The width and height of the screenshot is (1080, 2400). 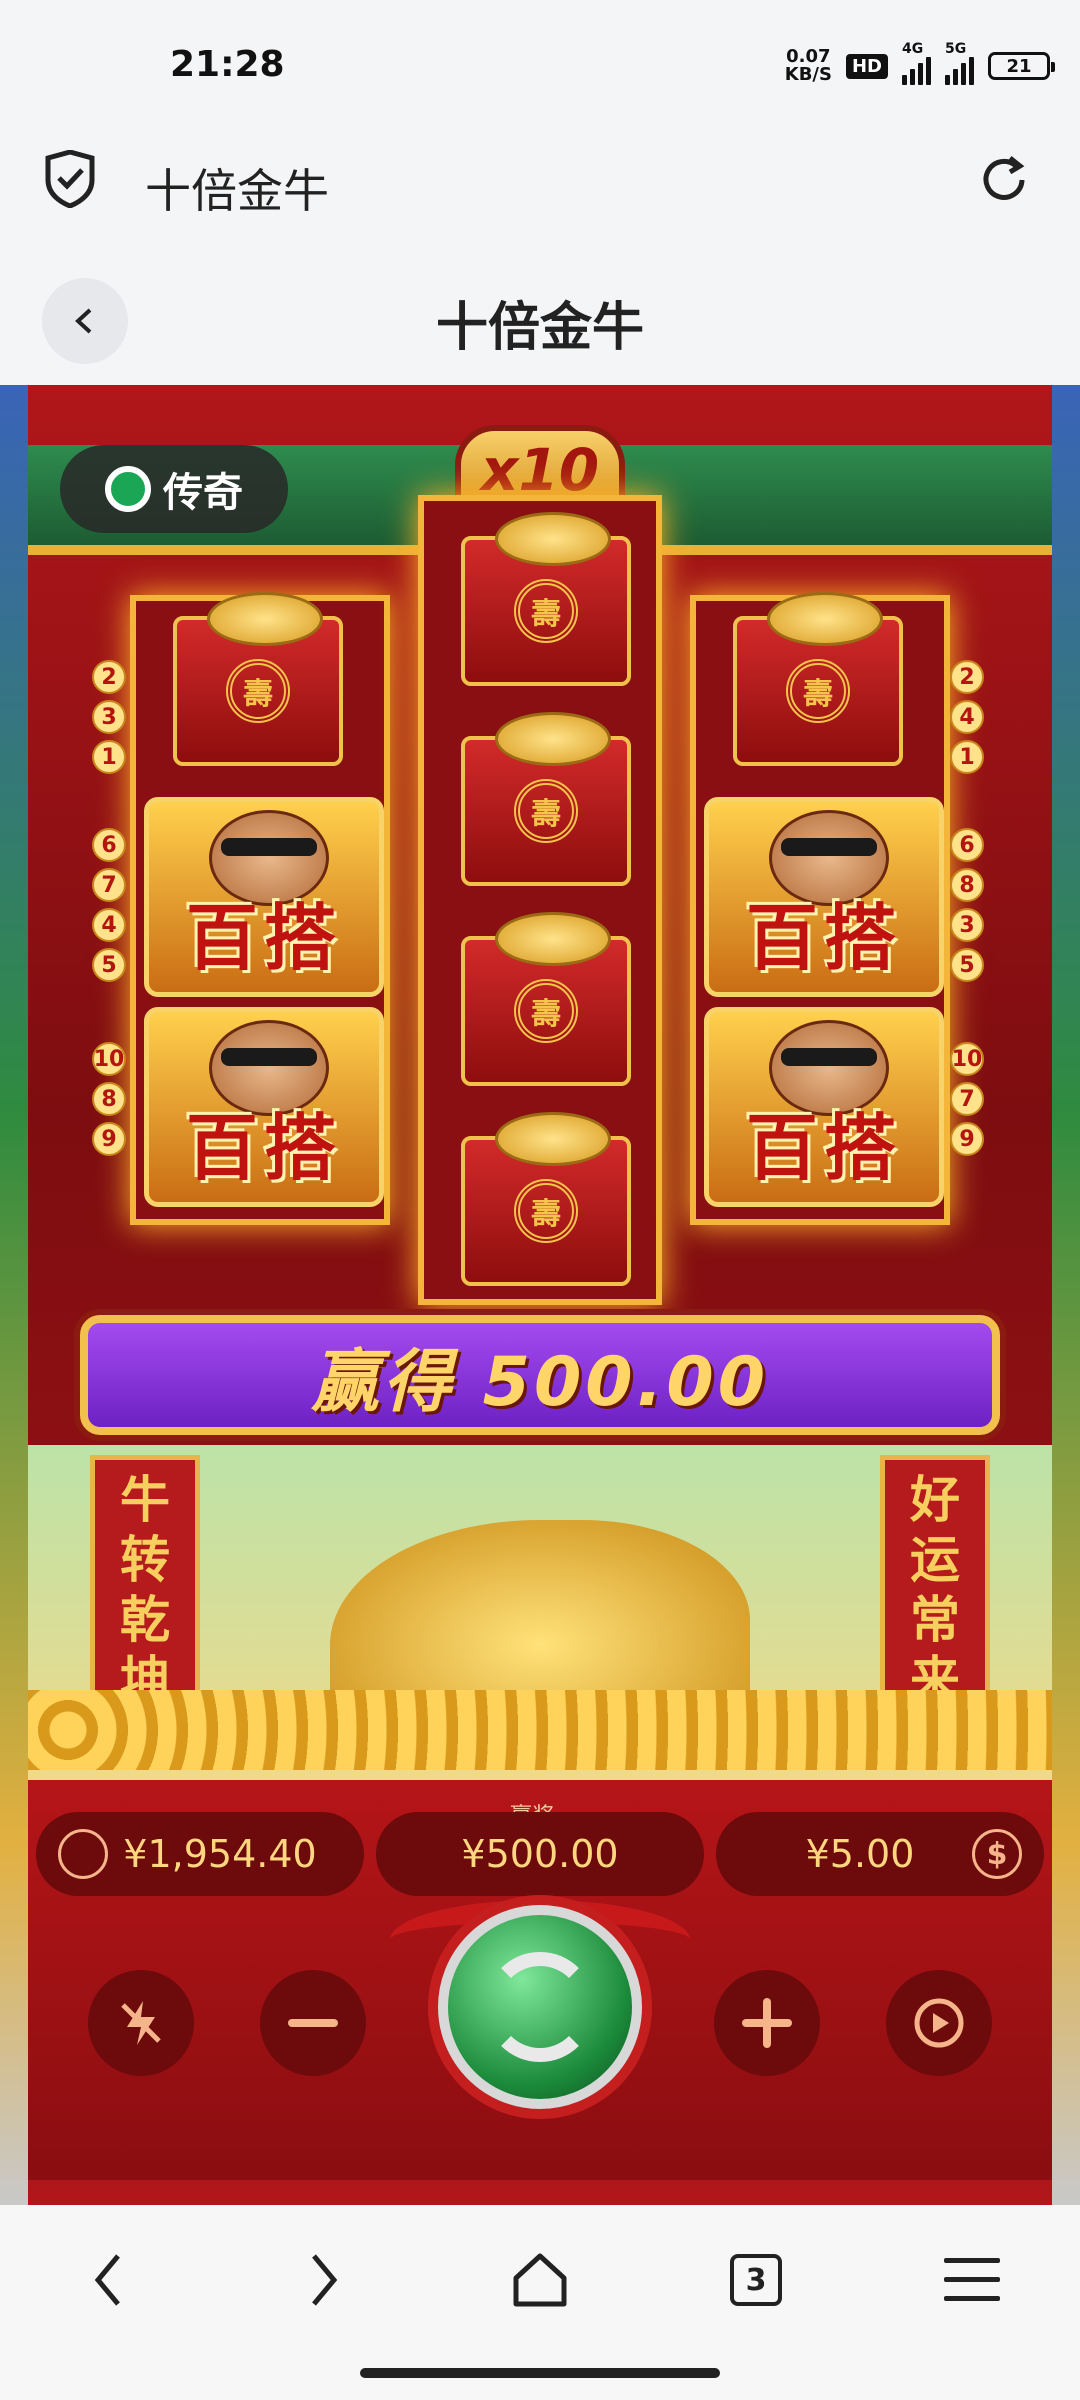 I want to click on win-banner: 赢得 500.00, so click(x=540, y=1375).